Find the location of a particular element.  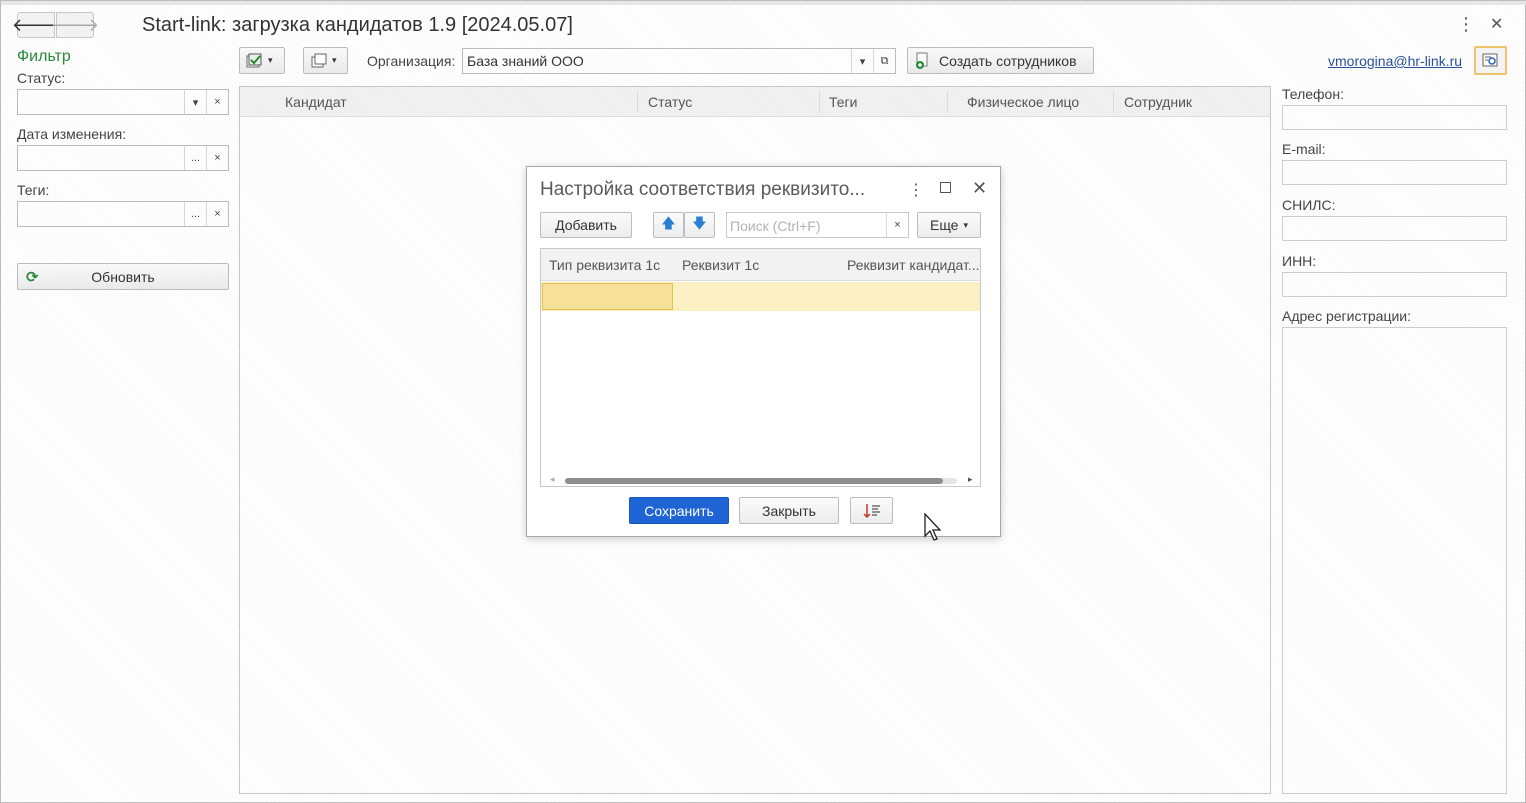

arrow-up-icon: 🡅 is located at coordinates (668, 223).